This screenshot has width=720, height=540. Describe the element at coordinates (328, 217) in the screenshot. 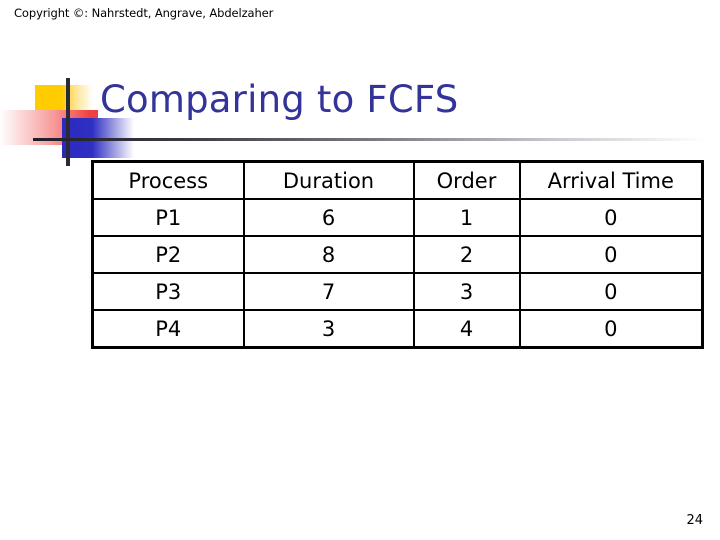

I see `cell-duration: 6` at that location.